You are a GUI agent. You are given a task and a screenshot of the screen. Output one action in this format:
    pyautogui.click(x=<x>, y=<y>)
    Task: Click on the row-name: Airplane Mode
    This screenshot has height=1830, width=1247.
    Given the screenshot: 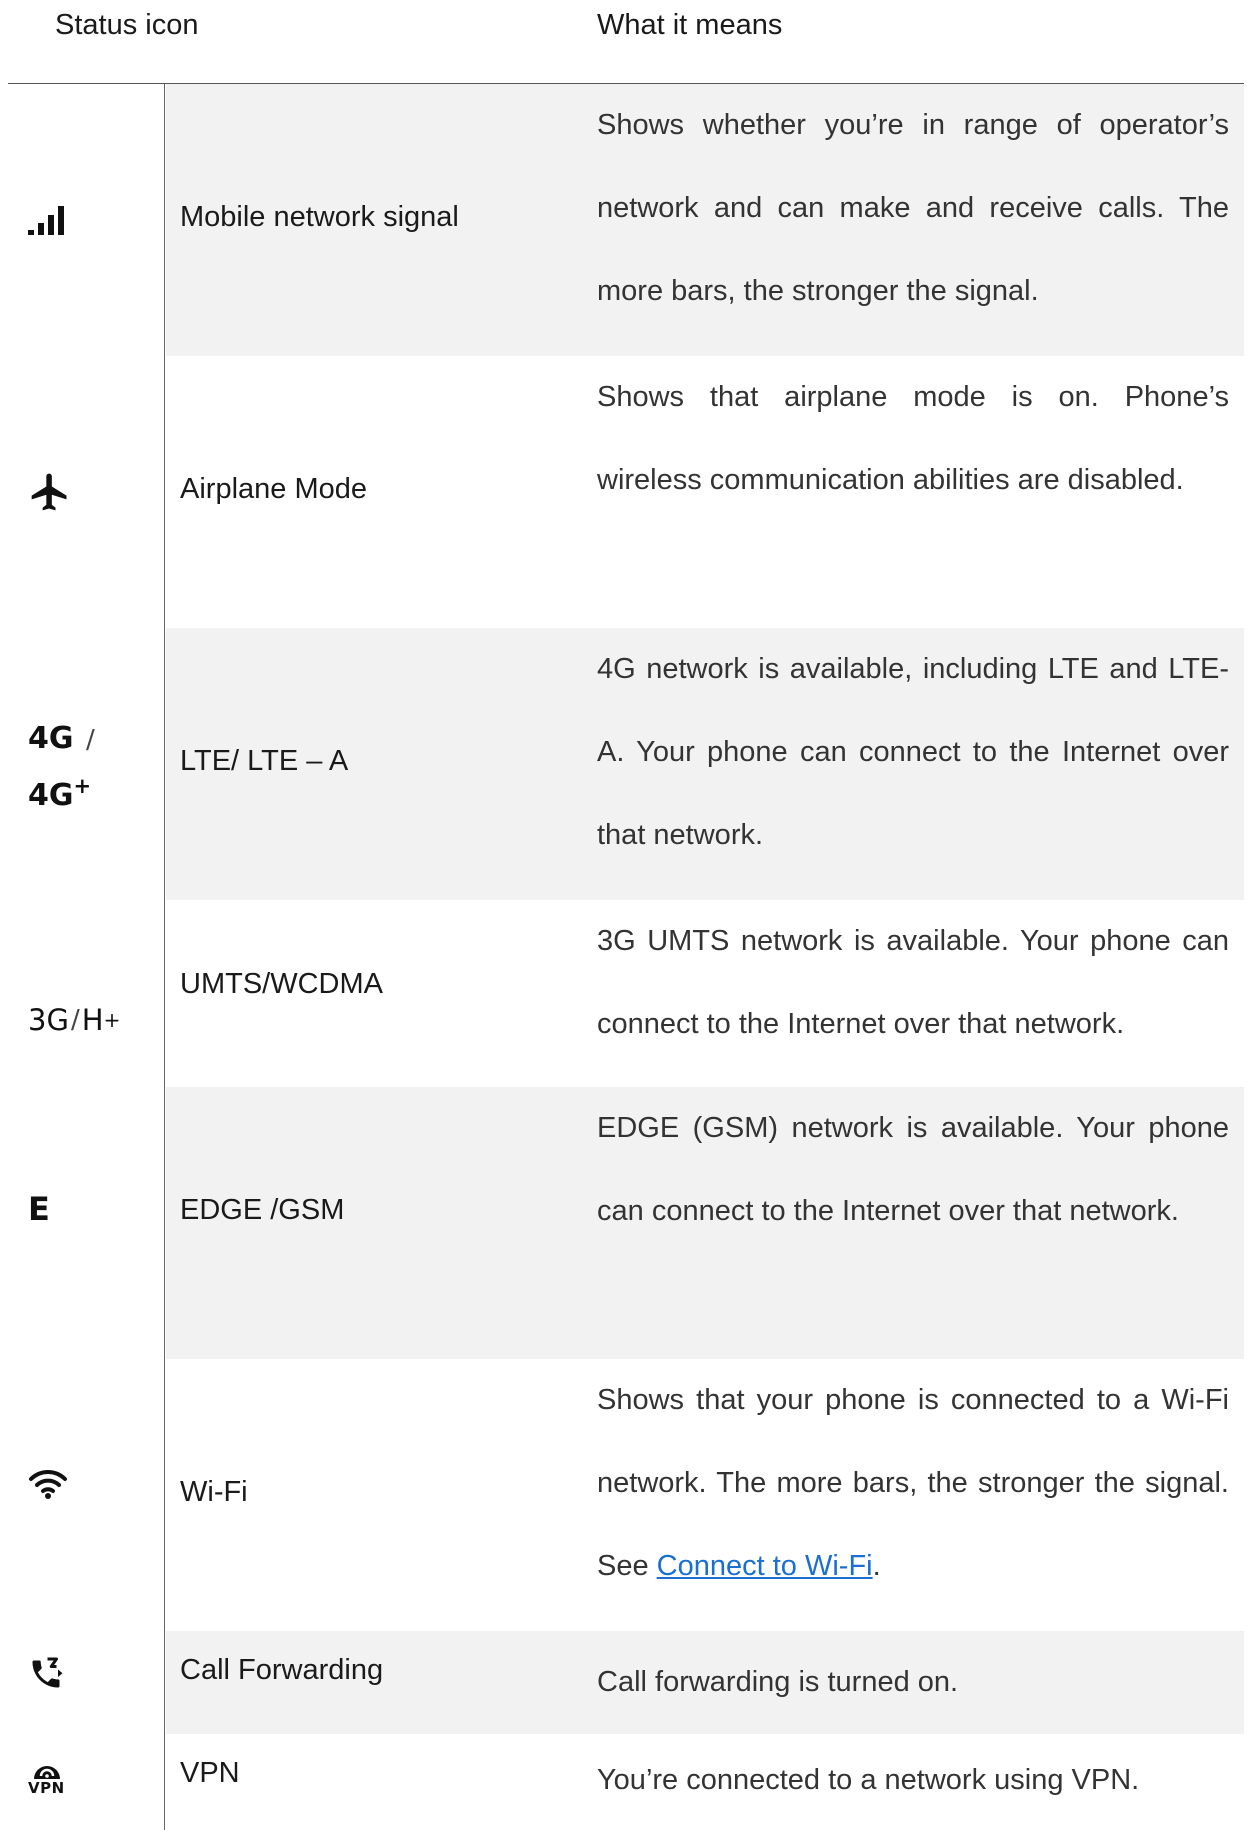 What is the action you would take?
    pyautogui.click(x=273, y=489)
    